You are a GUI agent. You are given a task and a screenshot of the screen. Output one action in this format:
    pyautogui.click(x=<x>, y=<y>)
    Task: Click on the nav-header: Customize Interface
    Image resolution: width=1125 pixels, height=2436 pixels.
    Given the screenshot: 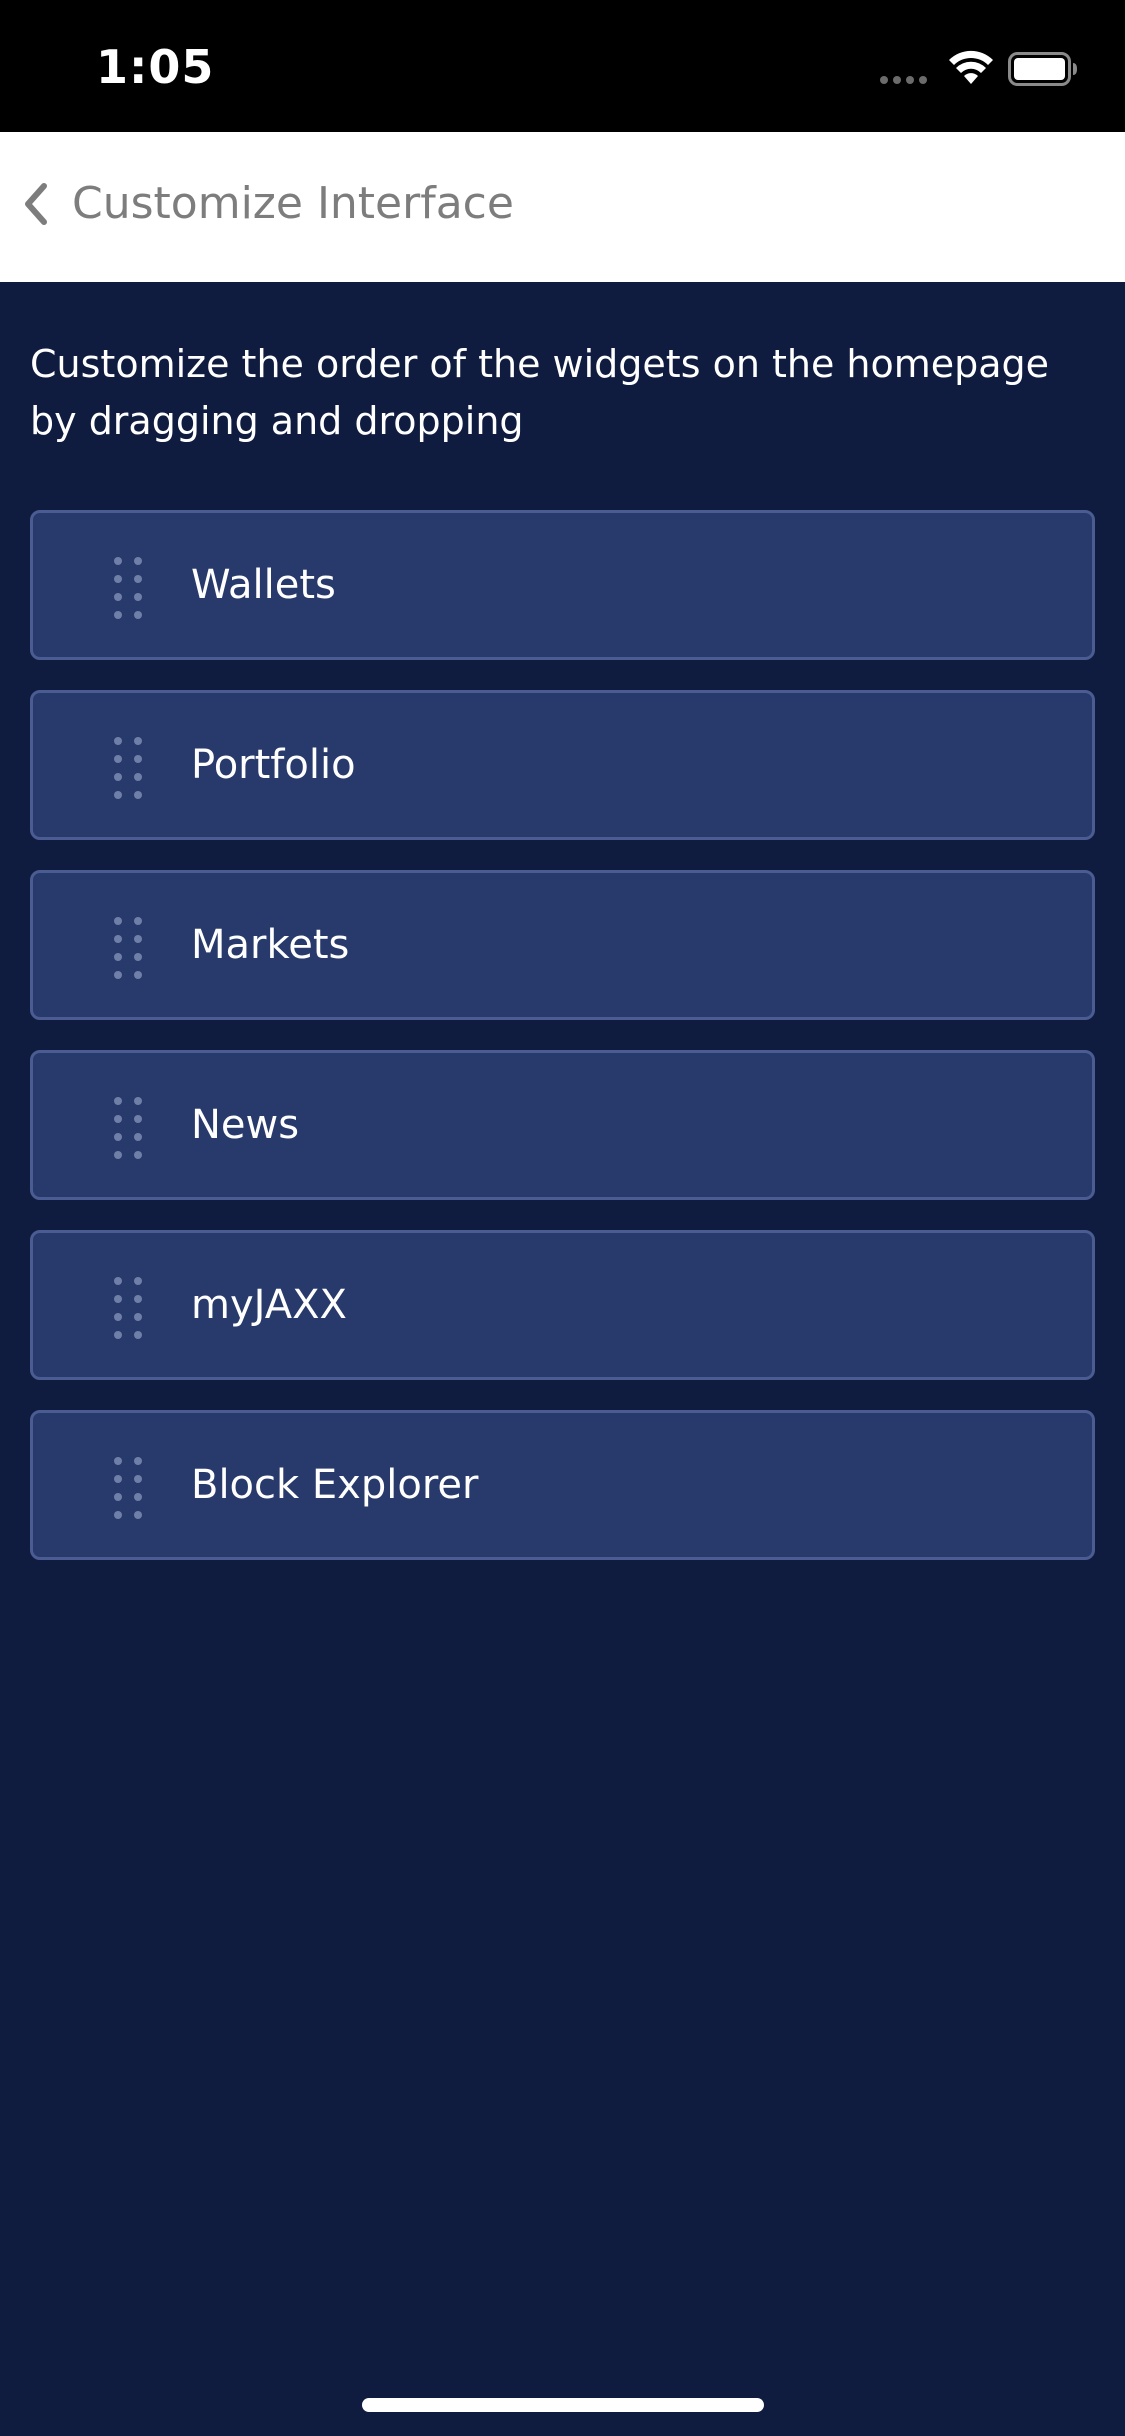 What is the action you would take?
    pyautogui.click(x=562, y=207)
    